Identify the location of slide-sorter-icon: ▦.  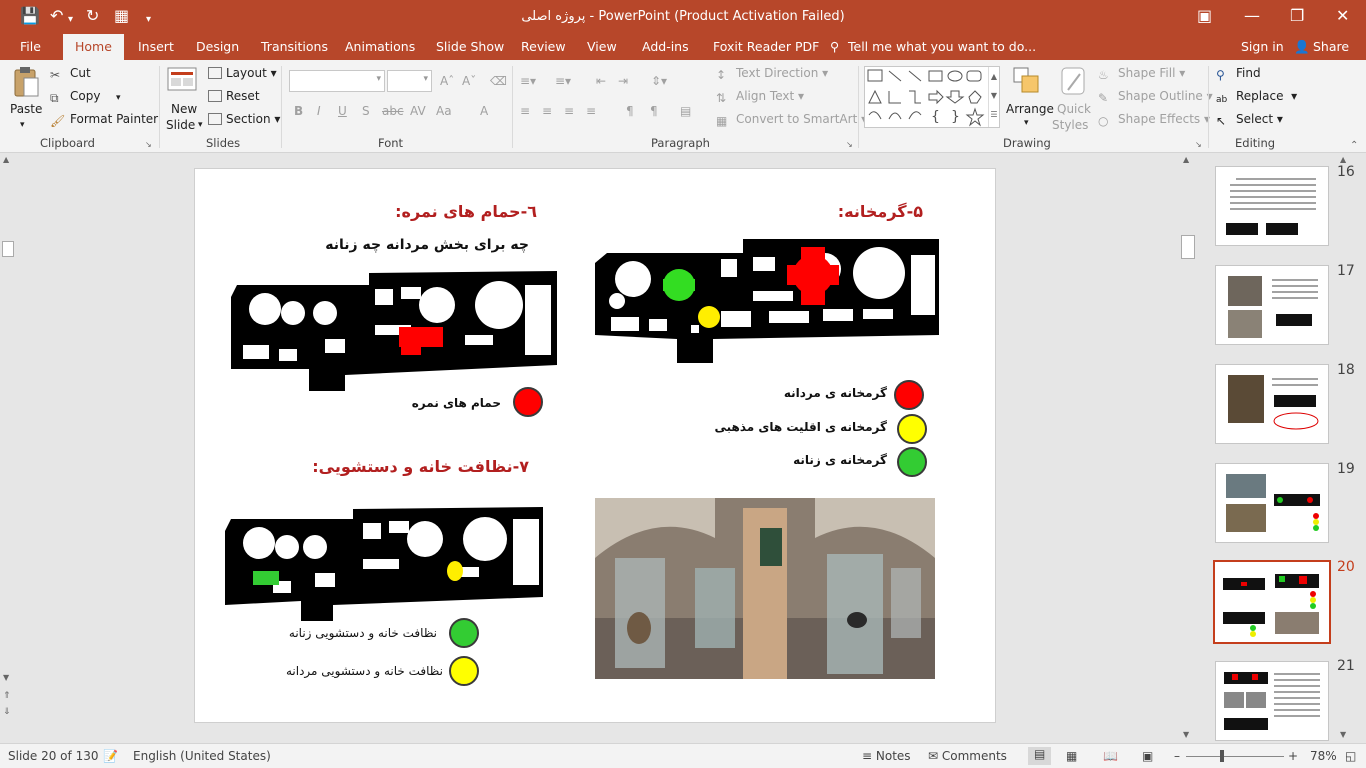
(1071, 756).